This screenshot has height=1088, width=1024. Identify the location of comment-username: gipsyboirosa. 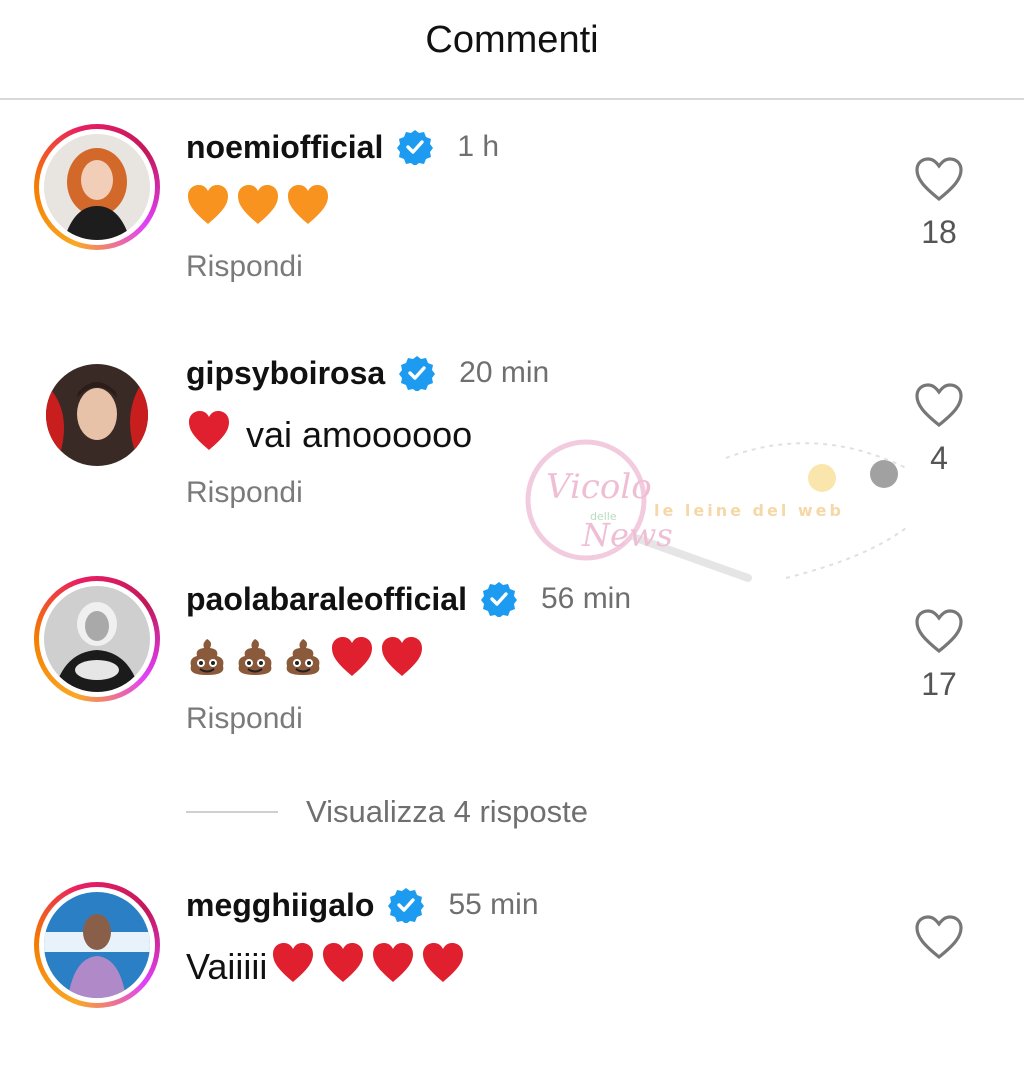
(285, 373).